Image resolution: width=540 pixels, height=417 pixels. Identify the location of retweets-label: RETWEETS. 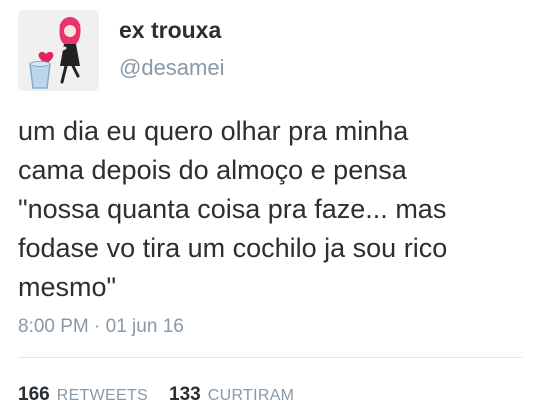
(102, 395).